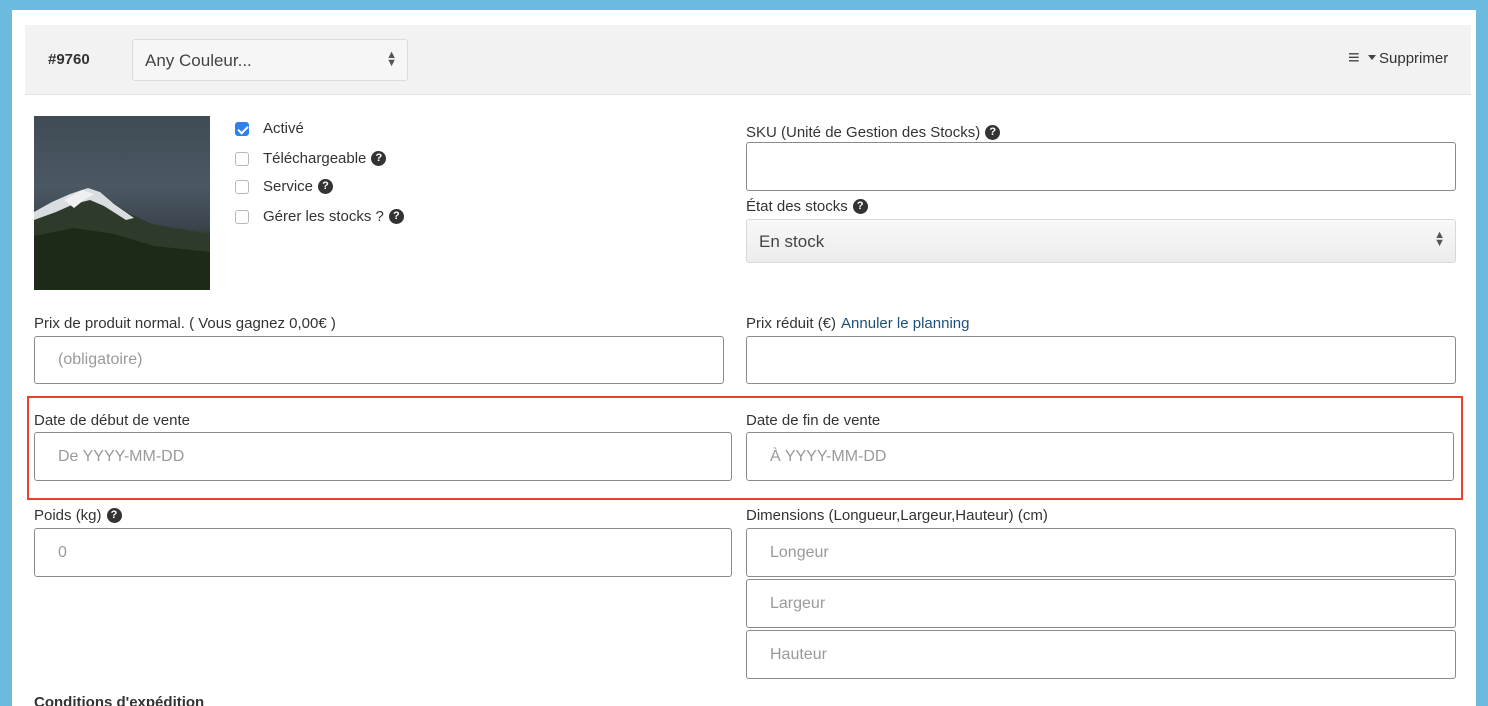  Describe the element at coordinates (1101, 360) in the screenshot. I see `sale-price-input` at that location.